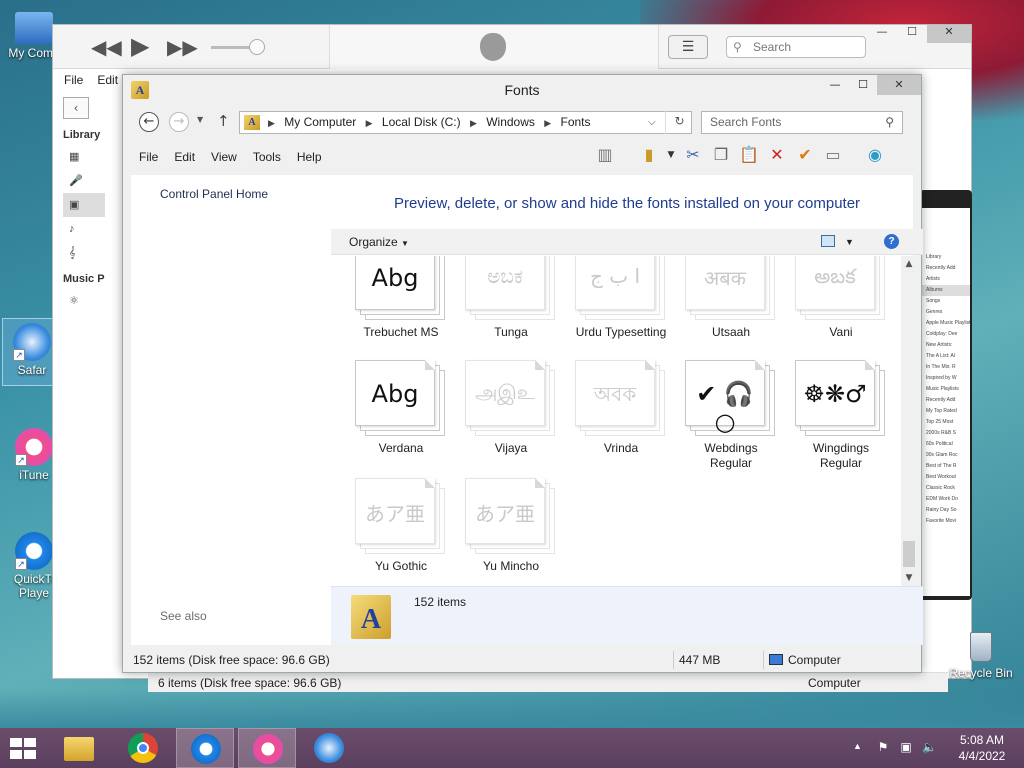 The height and width of the screenshot is (768, 1024). What do you see at coordinates (946, 323) in the screenshot?
I see `mini-list-item: Apple Music Playlists` at bounding box center [946, 323].